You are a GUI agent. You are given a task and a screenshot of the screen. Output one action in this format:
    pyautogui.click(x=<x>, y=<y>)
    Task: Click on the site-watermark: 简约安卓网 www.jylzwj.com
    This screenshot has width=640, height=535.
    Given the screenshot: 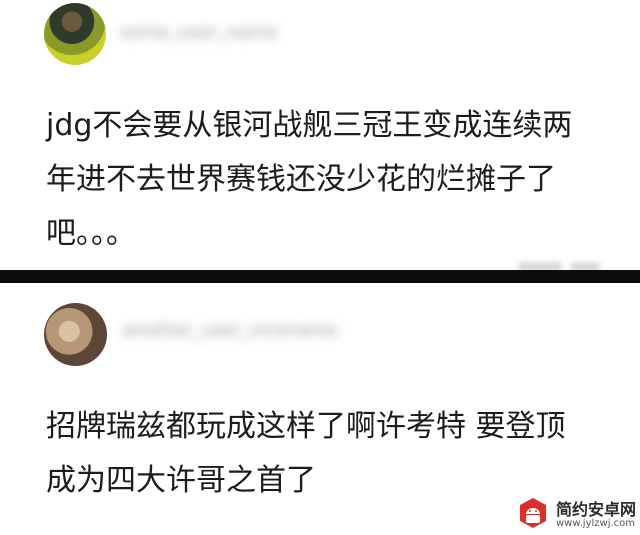 What is the action you would take?
    pyautogui.click(x=576, y=514)
    